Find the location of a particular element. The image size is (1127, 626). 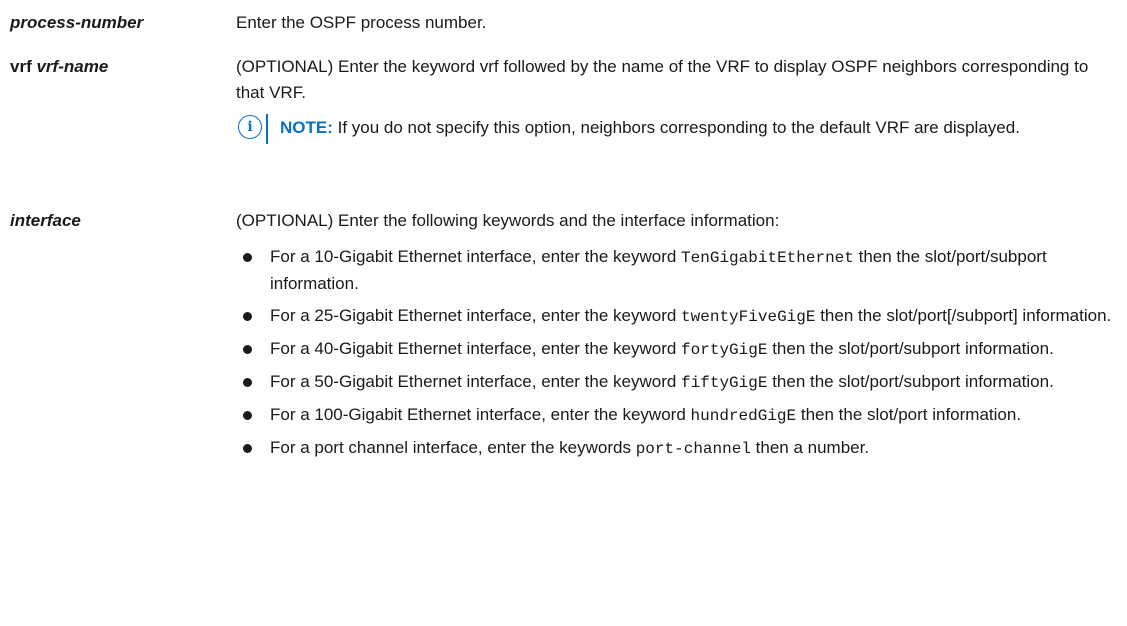

param-description: Enter the OSPF process number. is located at coordinates (361, 22).